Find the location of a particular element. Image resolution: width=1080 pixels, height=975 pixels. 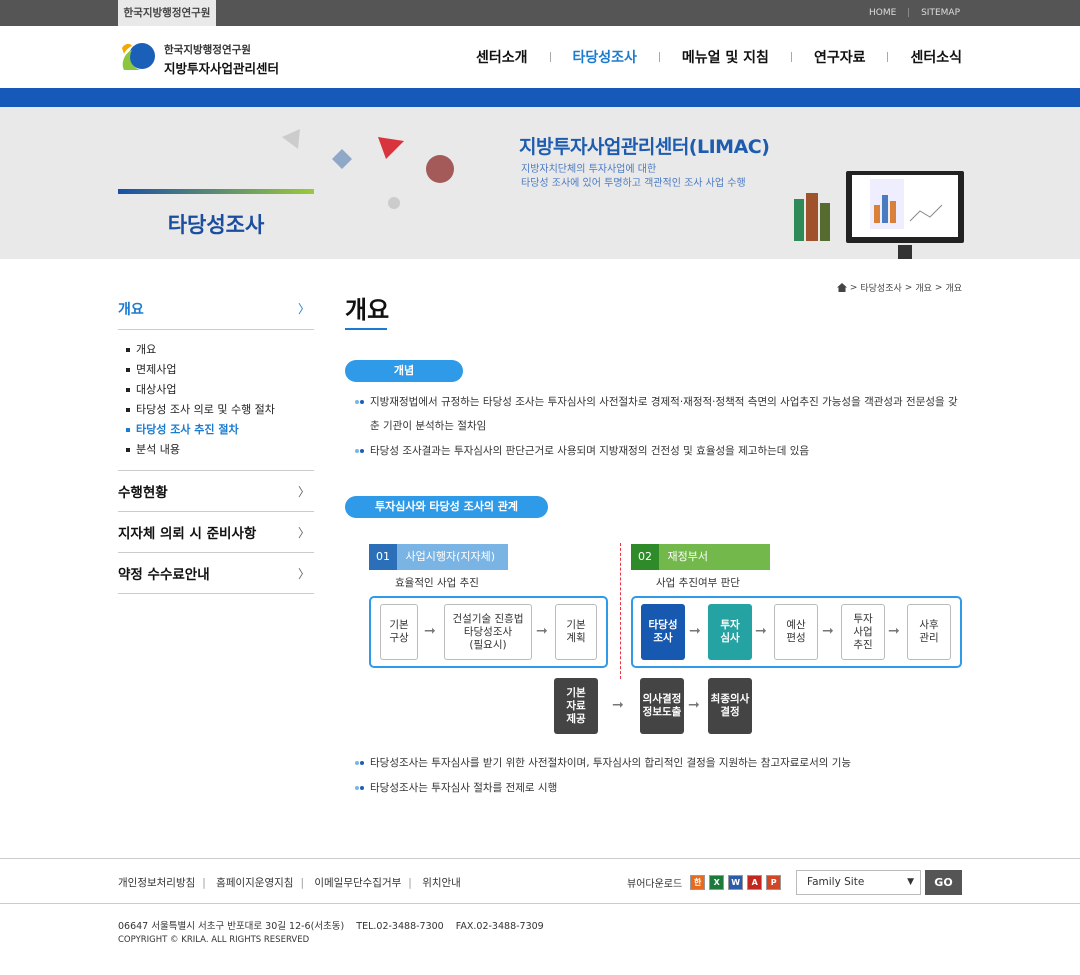

footer-privacy-link: 개인정보처리방침 is located at coordinates (156, 883).